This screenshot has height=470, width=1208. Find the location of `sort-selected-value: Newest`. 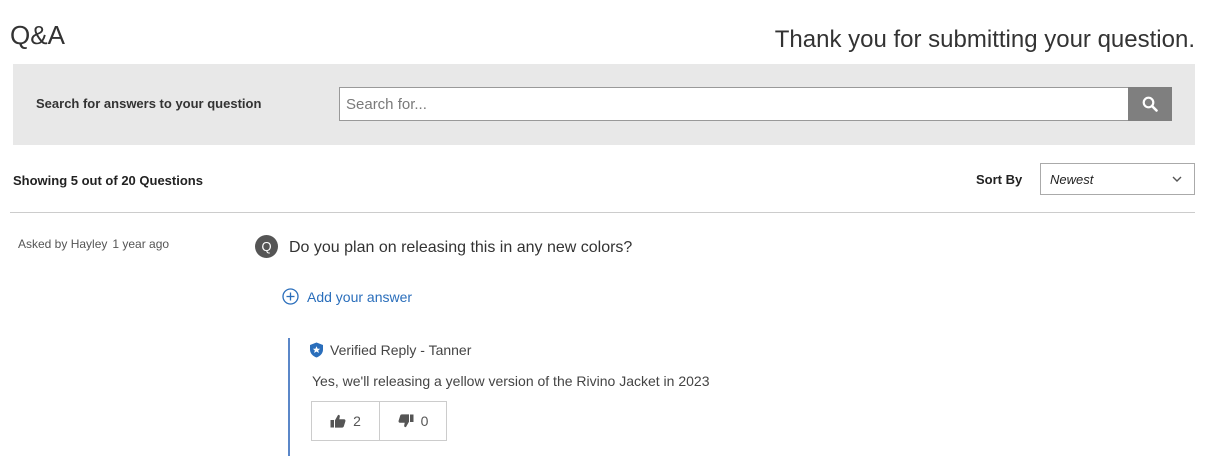

sort-selected-value: Newest is located at coordinates (1072, 179).